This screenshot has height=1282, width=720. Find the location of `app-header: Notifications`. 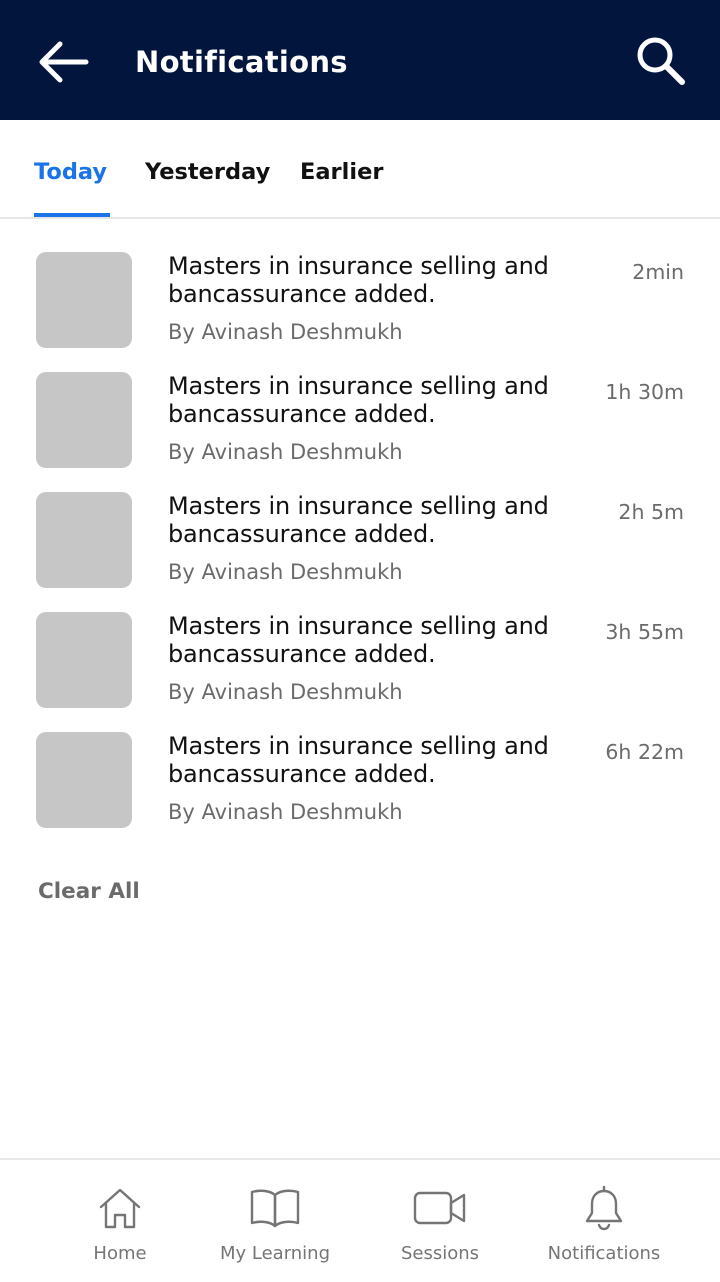

app-header: Notifications is located at coordinates (360, 60).